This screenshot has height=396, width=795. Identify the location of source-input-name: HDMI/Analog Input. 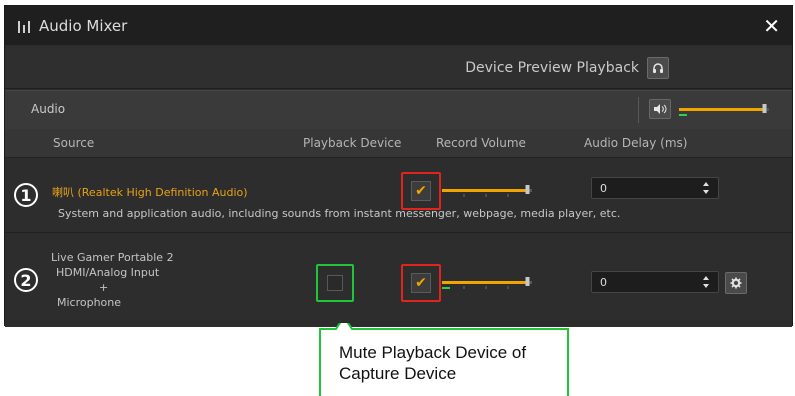
(108, 272).